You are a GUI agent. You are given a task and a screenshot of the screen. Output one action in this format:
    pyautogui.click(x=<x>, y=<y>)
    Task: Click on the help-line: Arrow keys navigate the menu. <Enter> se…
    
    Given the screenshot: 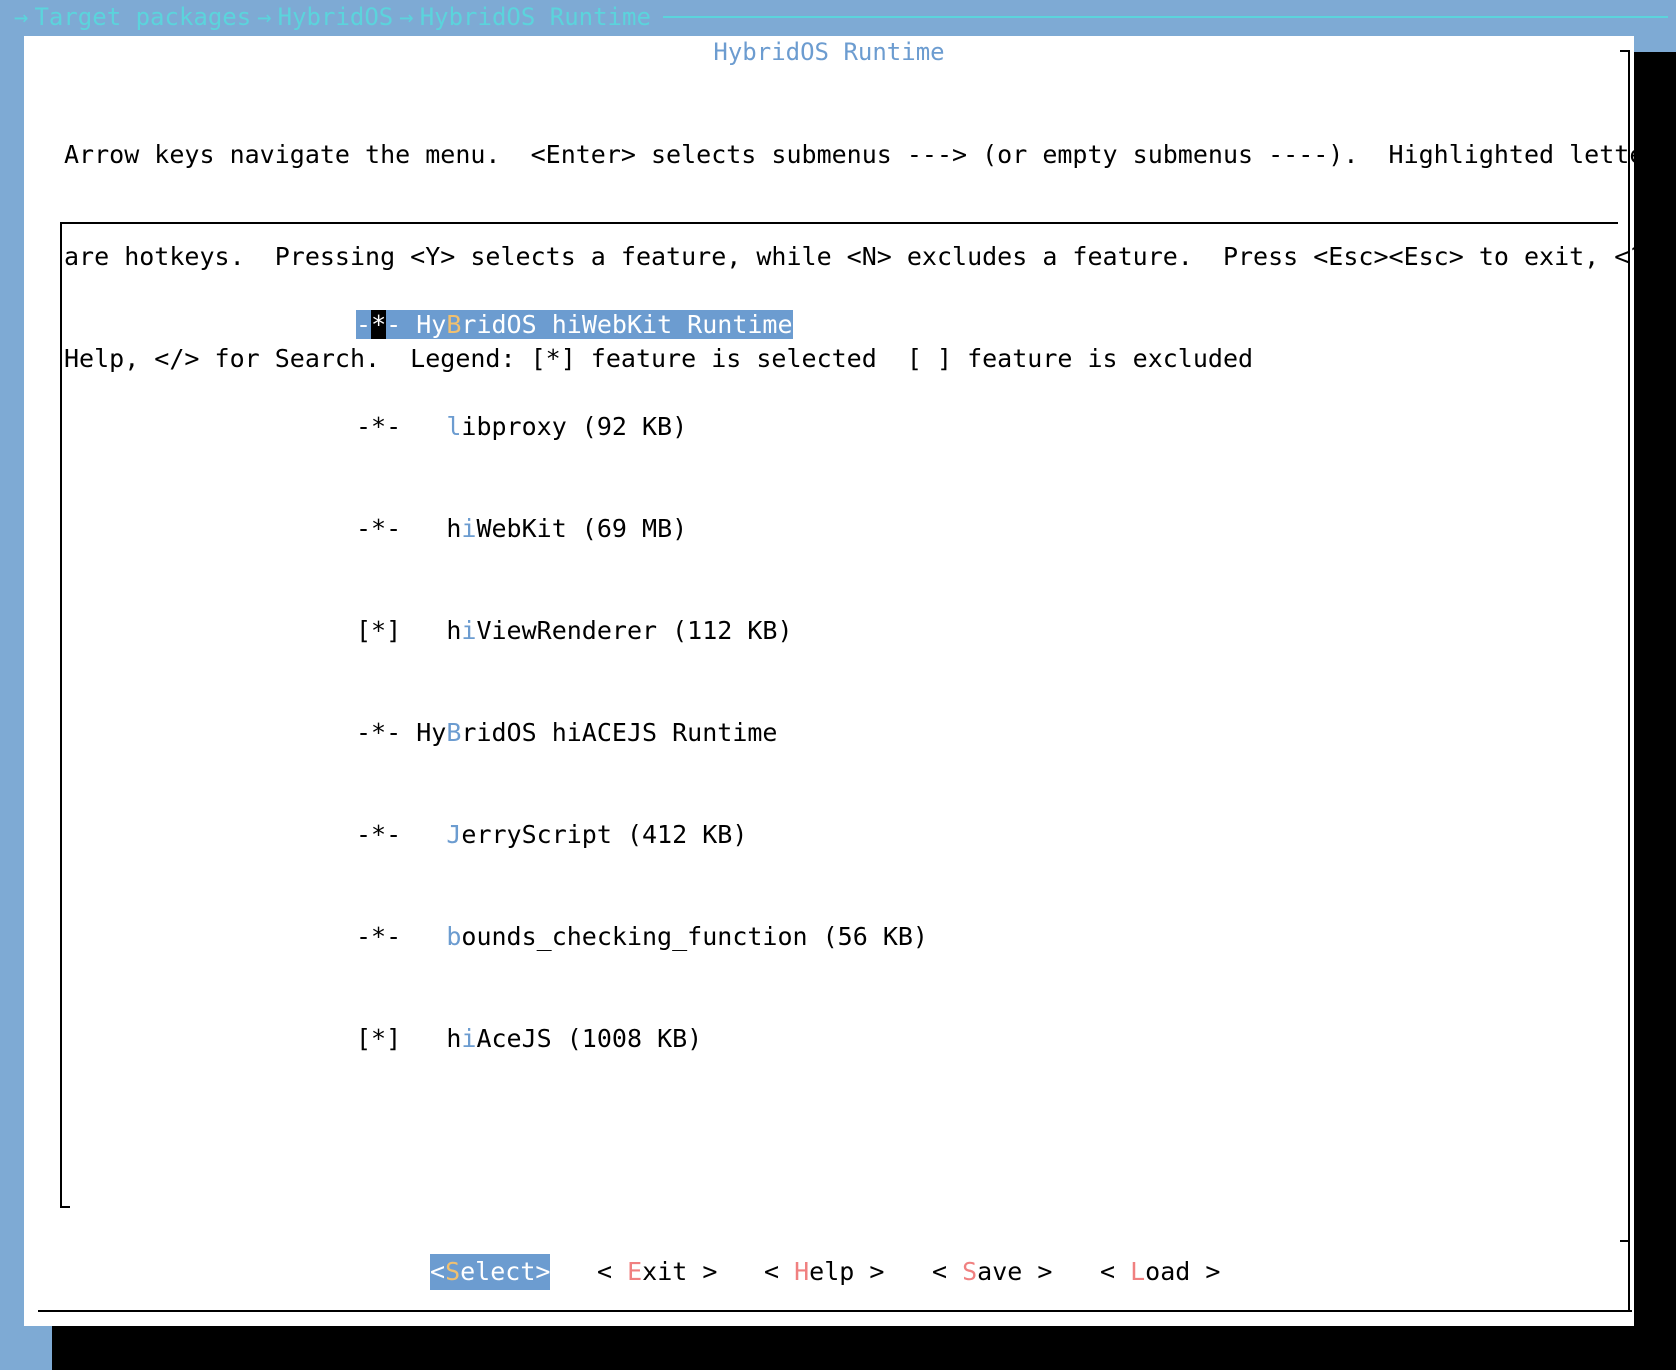 What is the action you would take?
    pyautogui.click(x=869, y=154)
    